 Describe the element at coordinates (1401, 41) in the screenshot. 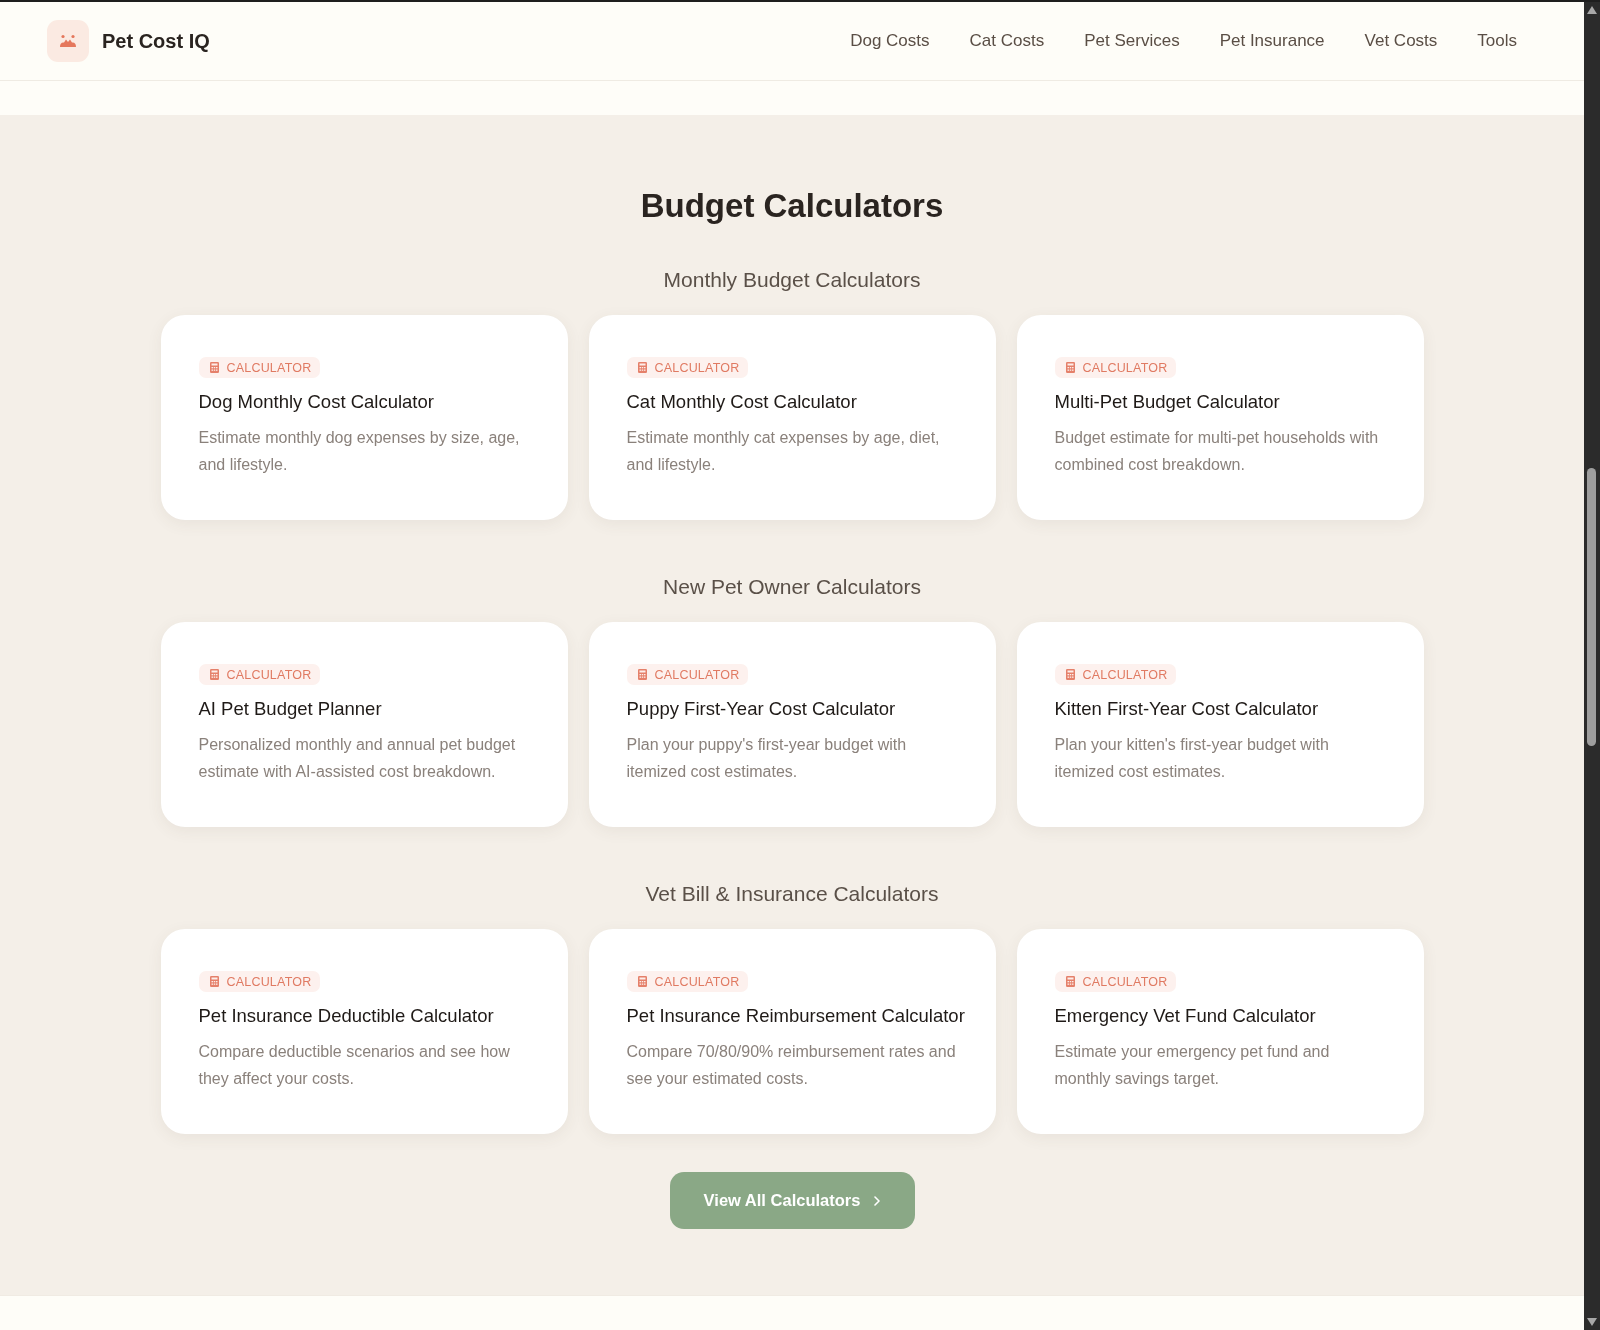

I see `nav-link: Vet Costs` at that location.